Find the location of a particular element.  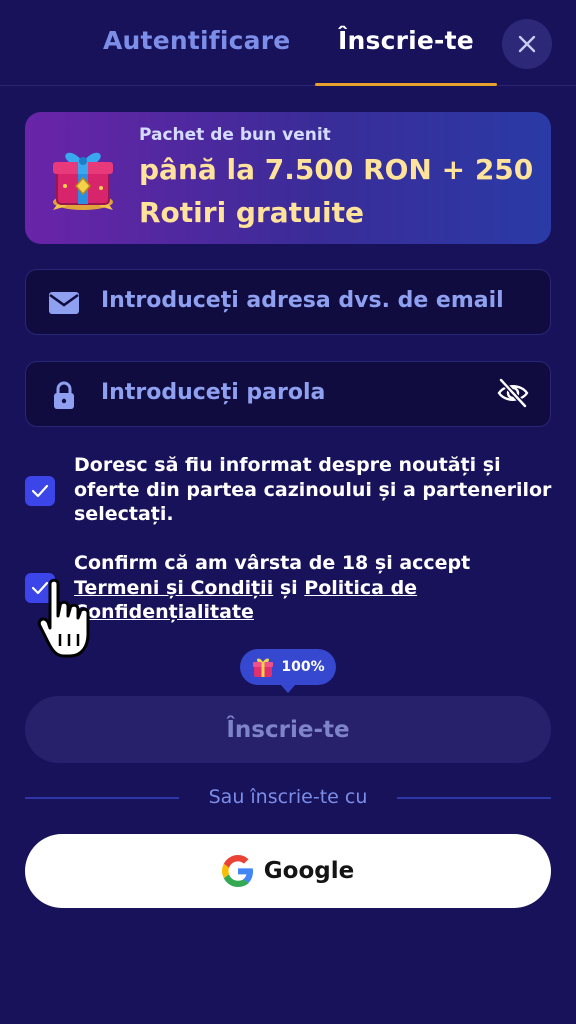

banner-title: până la 7.500 RON + 250 Rotiri gratuite is located at coordinates (336, 191).